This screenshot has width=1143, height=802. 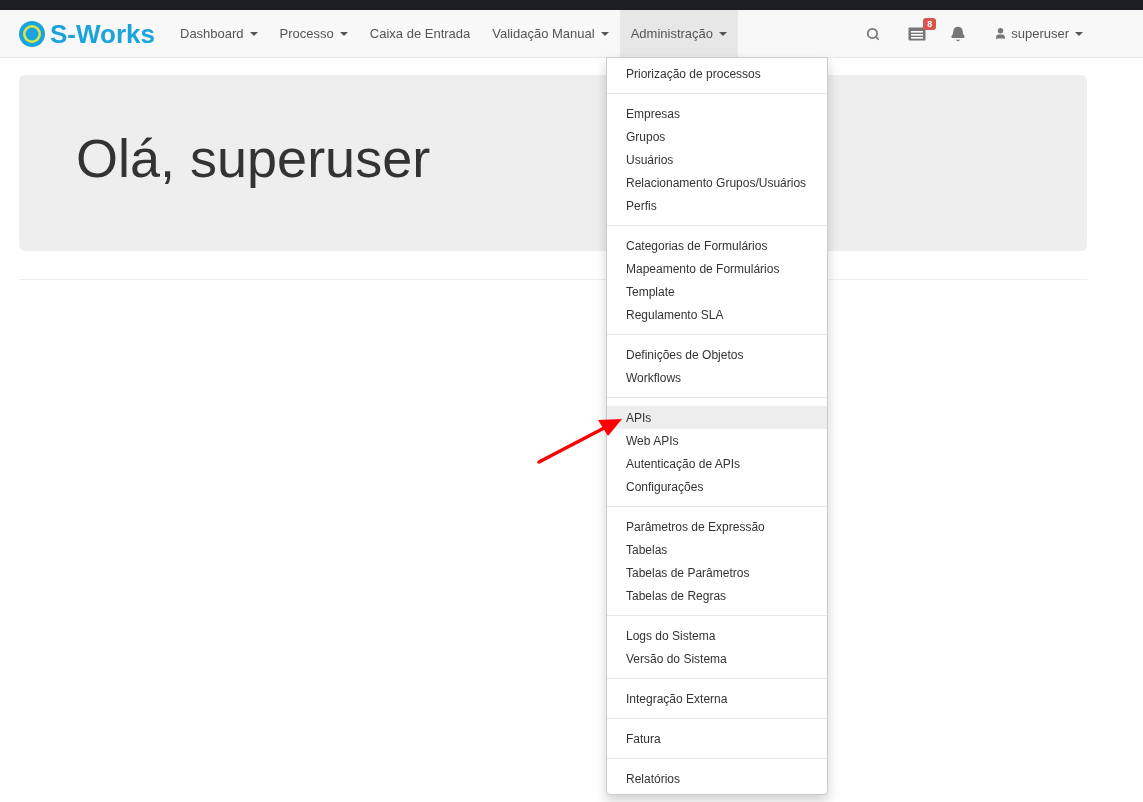 I want to click on menu-item: Web APIs, so click(x=717, y=440).